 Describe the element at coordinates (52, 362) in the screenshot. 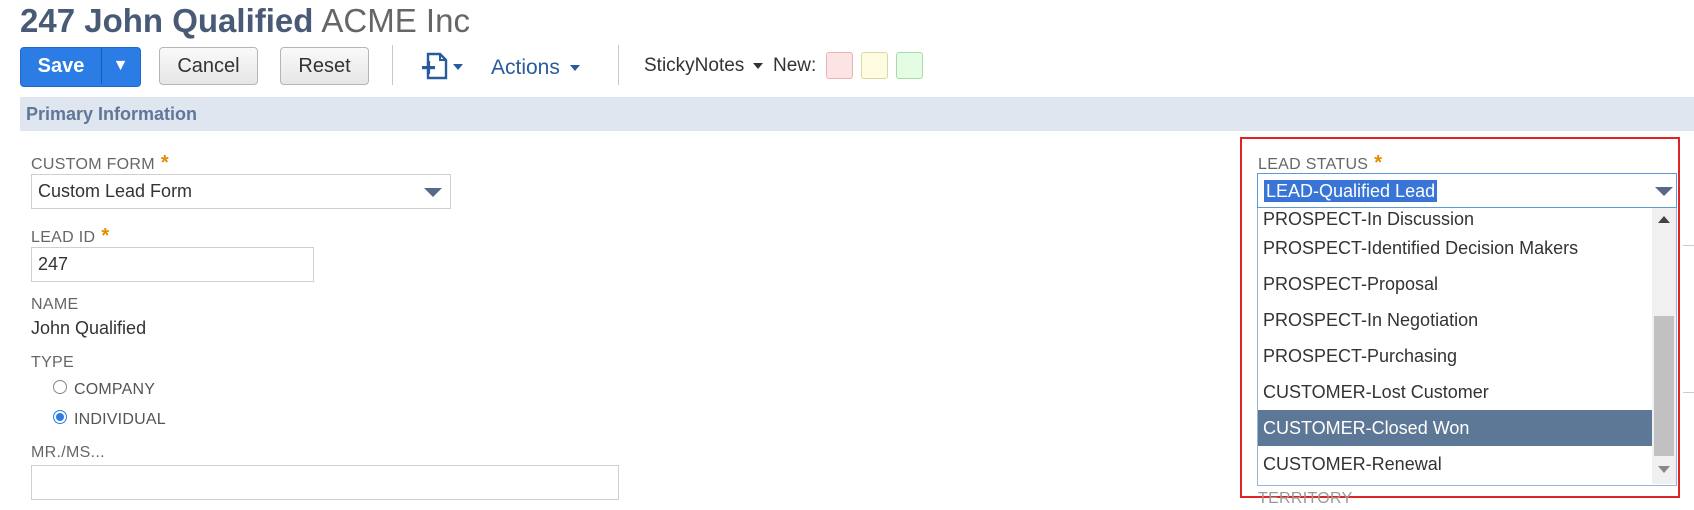

I see `type-label: TYPE` at that location.